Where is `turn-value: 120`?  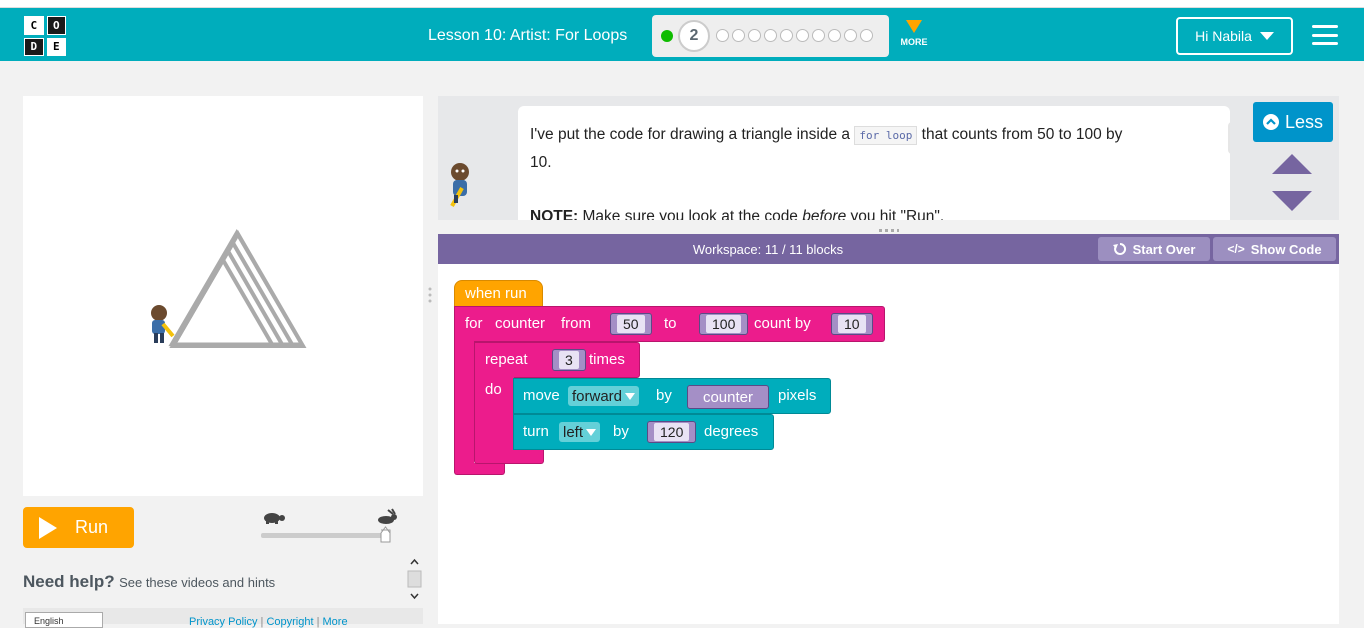 turn-value: 120 is located at coordinates (672, 432).